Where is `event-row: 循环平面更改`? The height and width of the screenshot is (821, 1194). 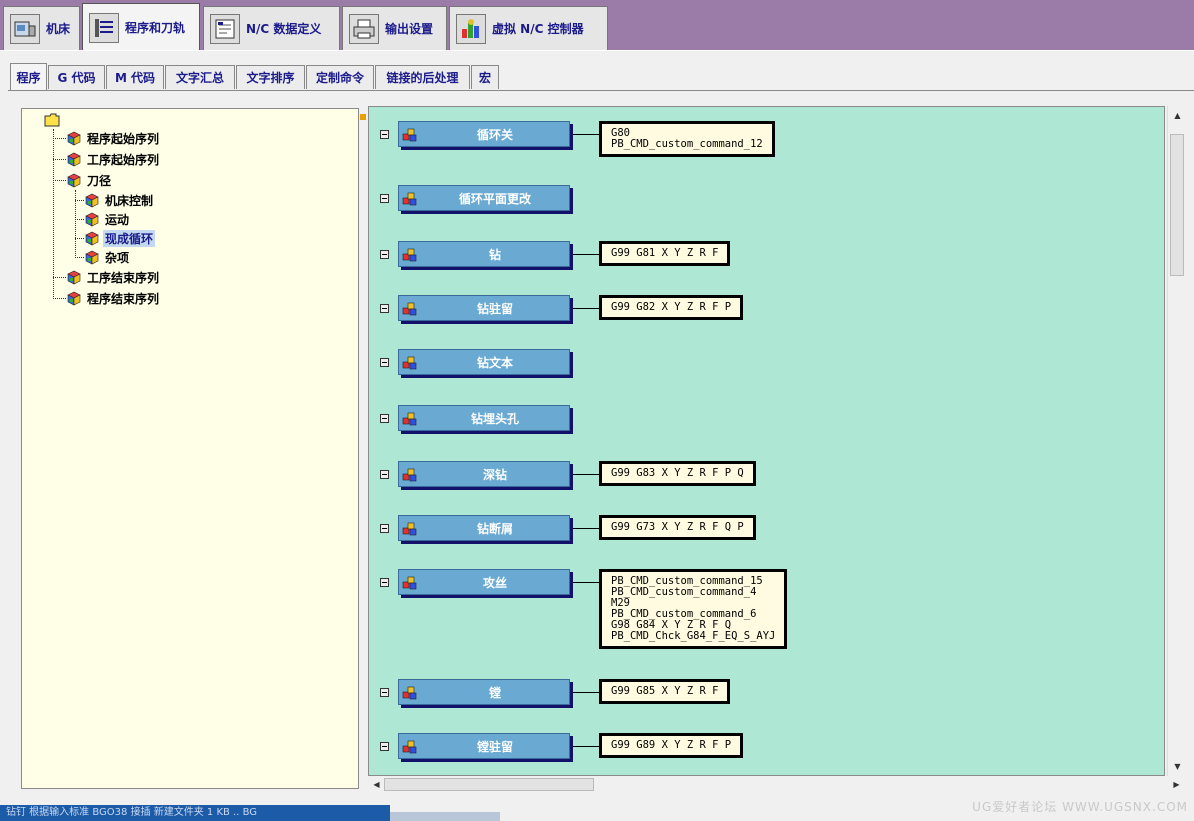
event-row: 循环平面更改 is located at coordinates (766, 200).